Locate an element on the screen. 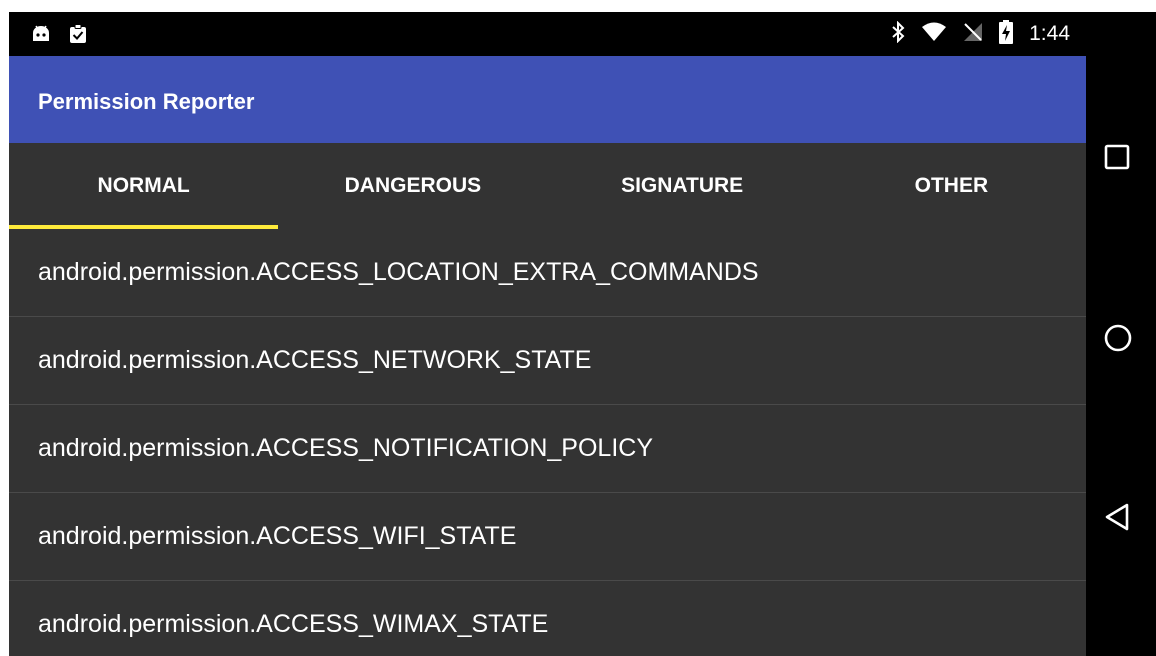 The height and width of the screenshot is (656, 1156). recents-icon is located at coordinates (1117, 159).